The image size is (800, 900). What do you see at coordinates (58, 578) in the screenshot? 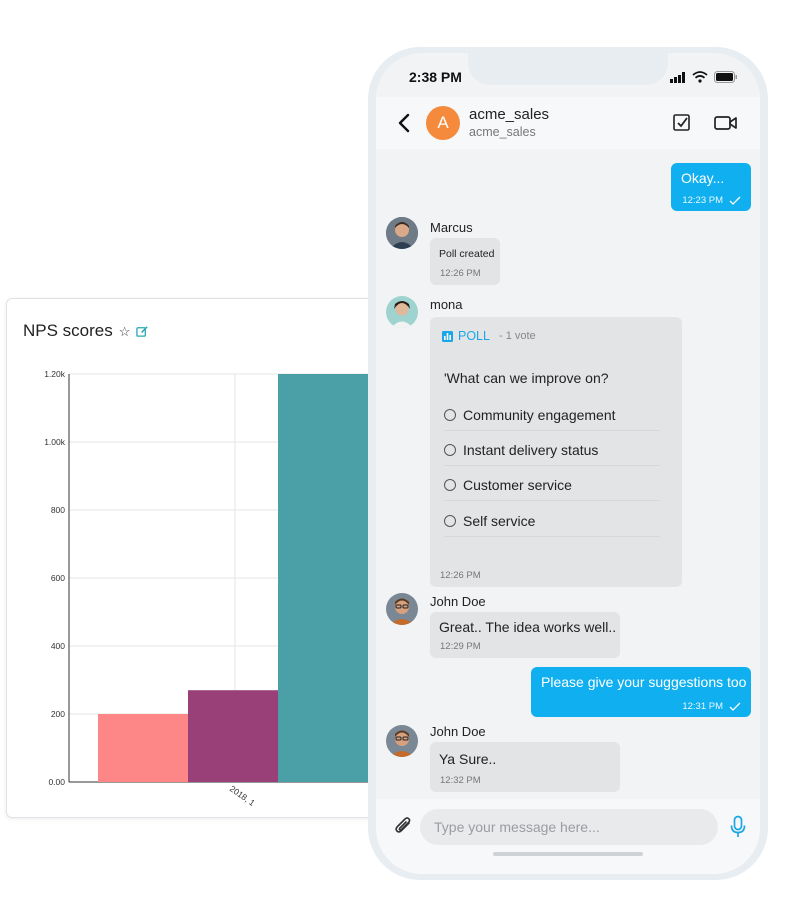
I see `y-tick-label: 600` at bounding box center [58, 578].